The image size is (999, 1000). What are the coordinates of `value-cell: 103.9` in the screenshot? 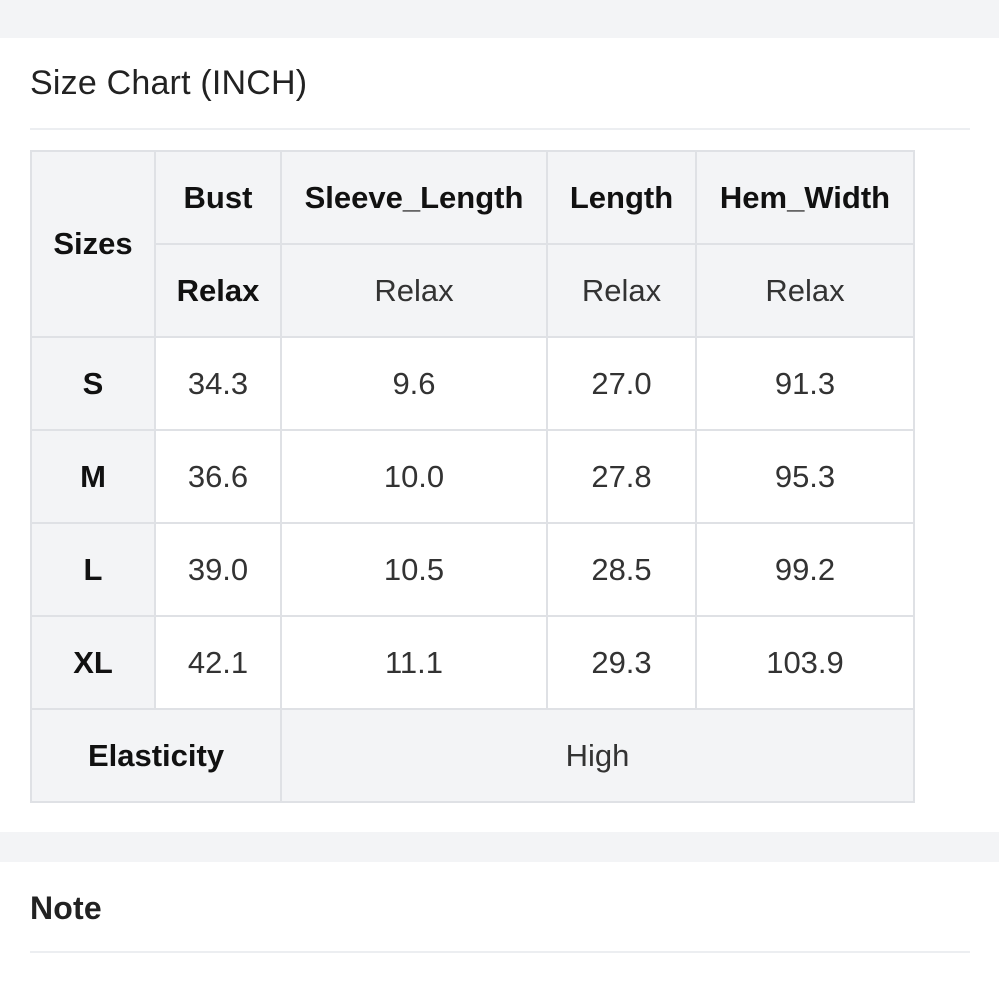 It's located at (805, 662).